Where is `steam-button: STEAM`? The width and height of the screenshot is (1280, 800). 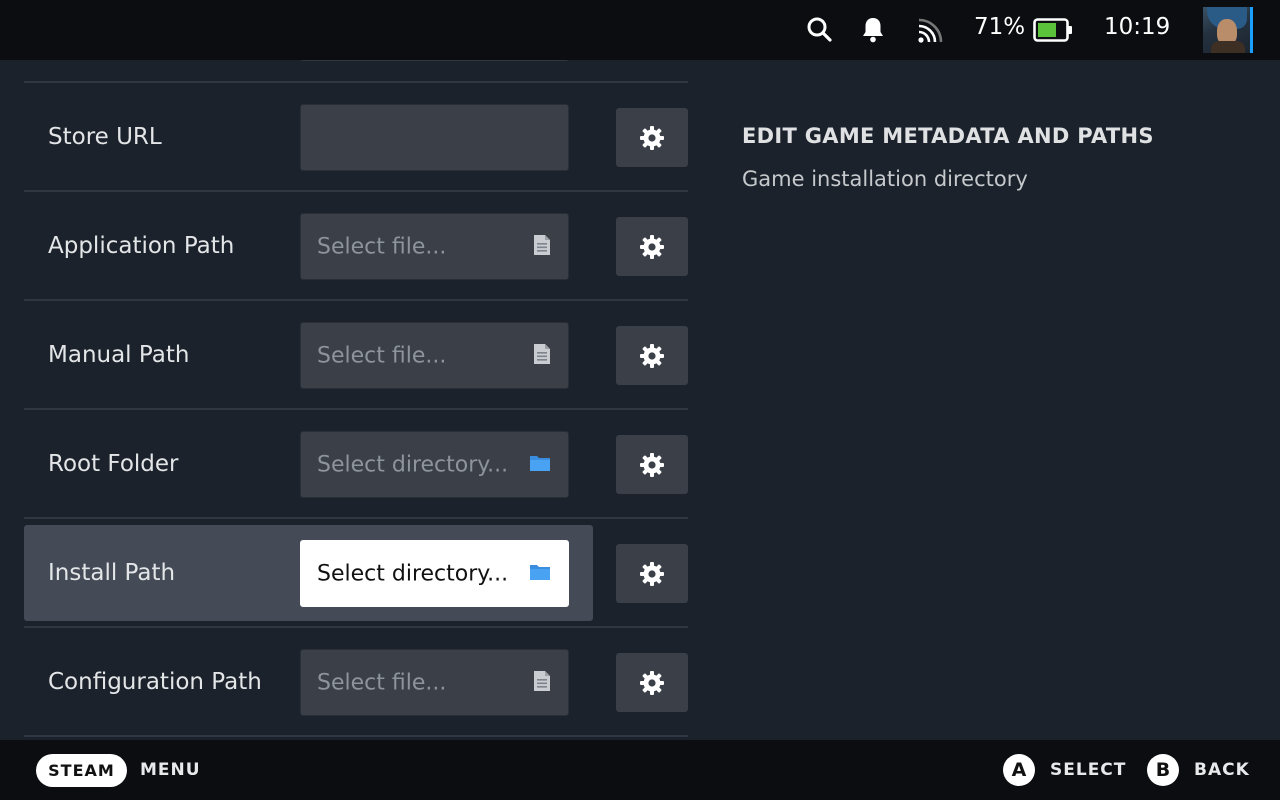
steam-button: STEAM is located at coordinates (81, 770).